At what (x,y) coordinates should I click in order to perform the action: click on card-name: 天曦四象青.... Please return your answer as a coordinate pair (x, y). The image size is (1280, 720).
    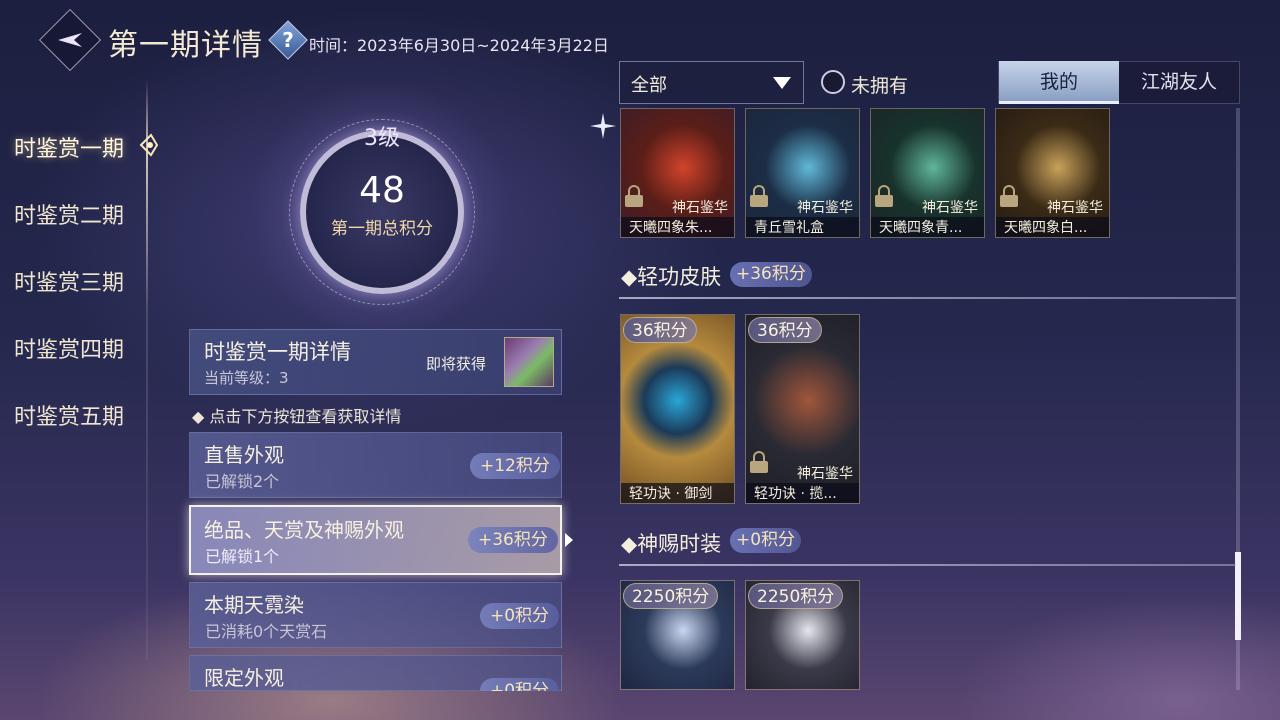
    Looking at the image, I should click on (927, 227).